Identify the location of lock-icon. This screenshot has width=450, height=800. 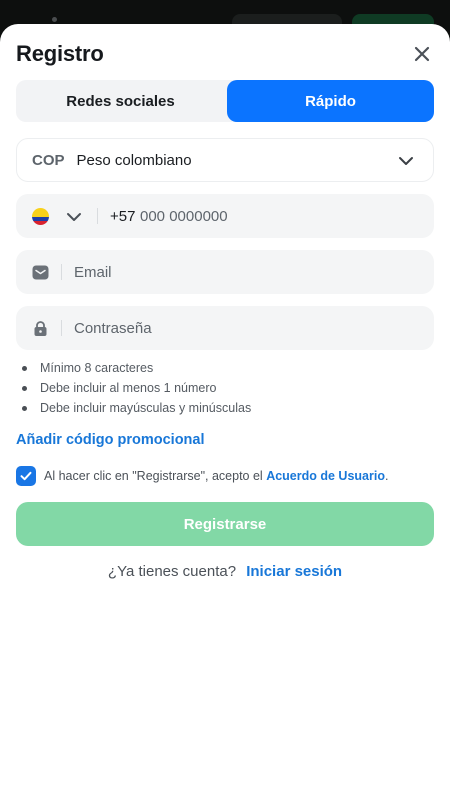
(40, 328).